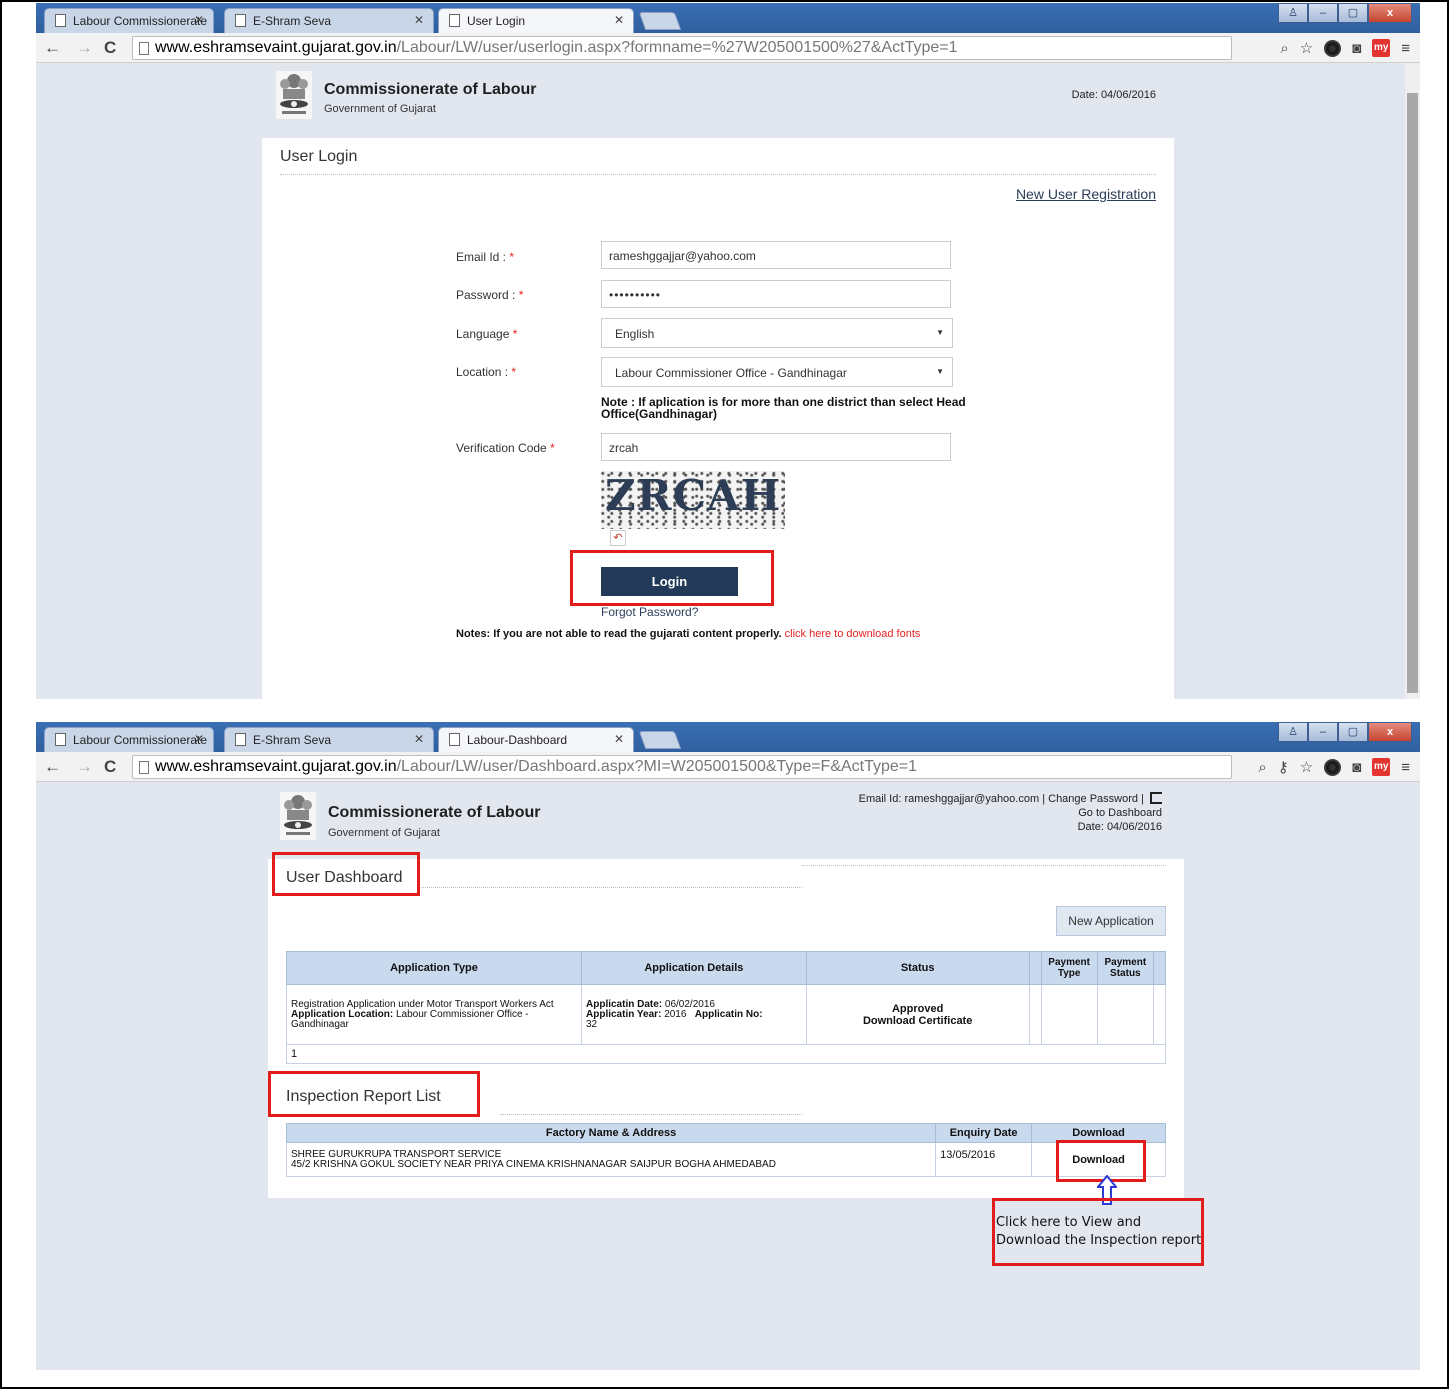 Image resolution: width=1449 pixels, height=1389 pixels. I want to click on tab-user-login: User Login ✕, so click(536, 20).